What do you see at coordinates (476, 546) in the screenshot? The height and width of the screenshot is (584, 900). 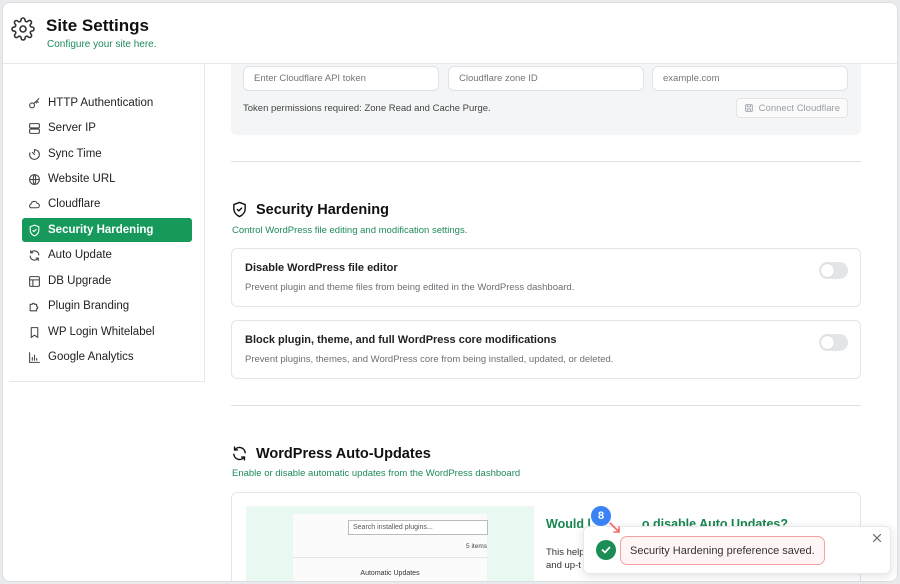 I see `preview-item-count: 5 items` at bounding box center [476, 546].